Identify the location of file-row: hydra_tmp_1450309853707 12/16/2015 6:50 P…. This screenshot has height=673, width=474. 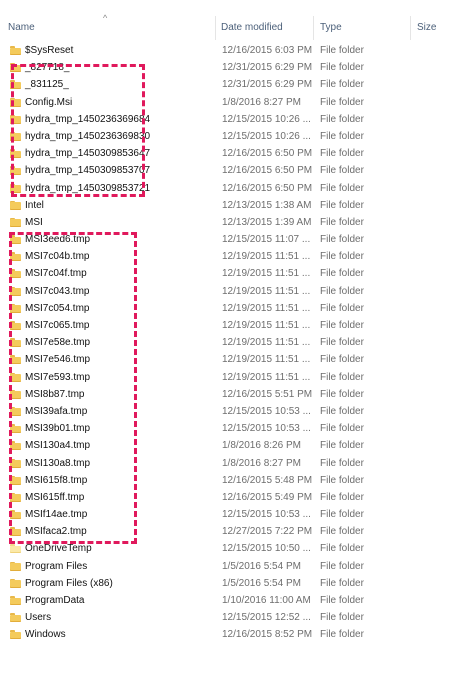
(237, 170).